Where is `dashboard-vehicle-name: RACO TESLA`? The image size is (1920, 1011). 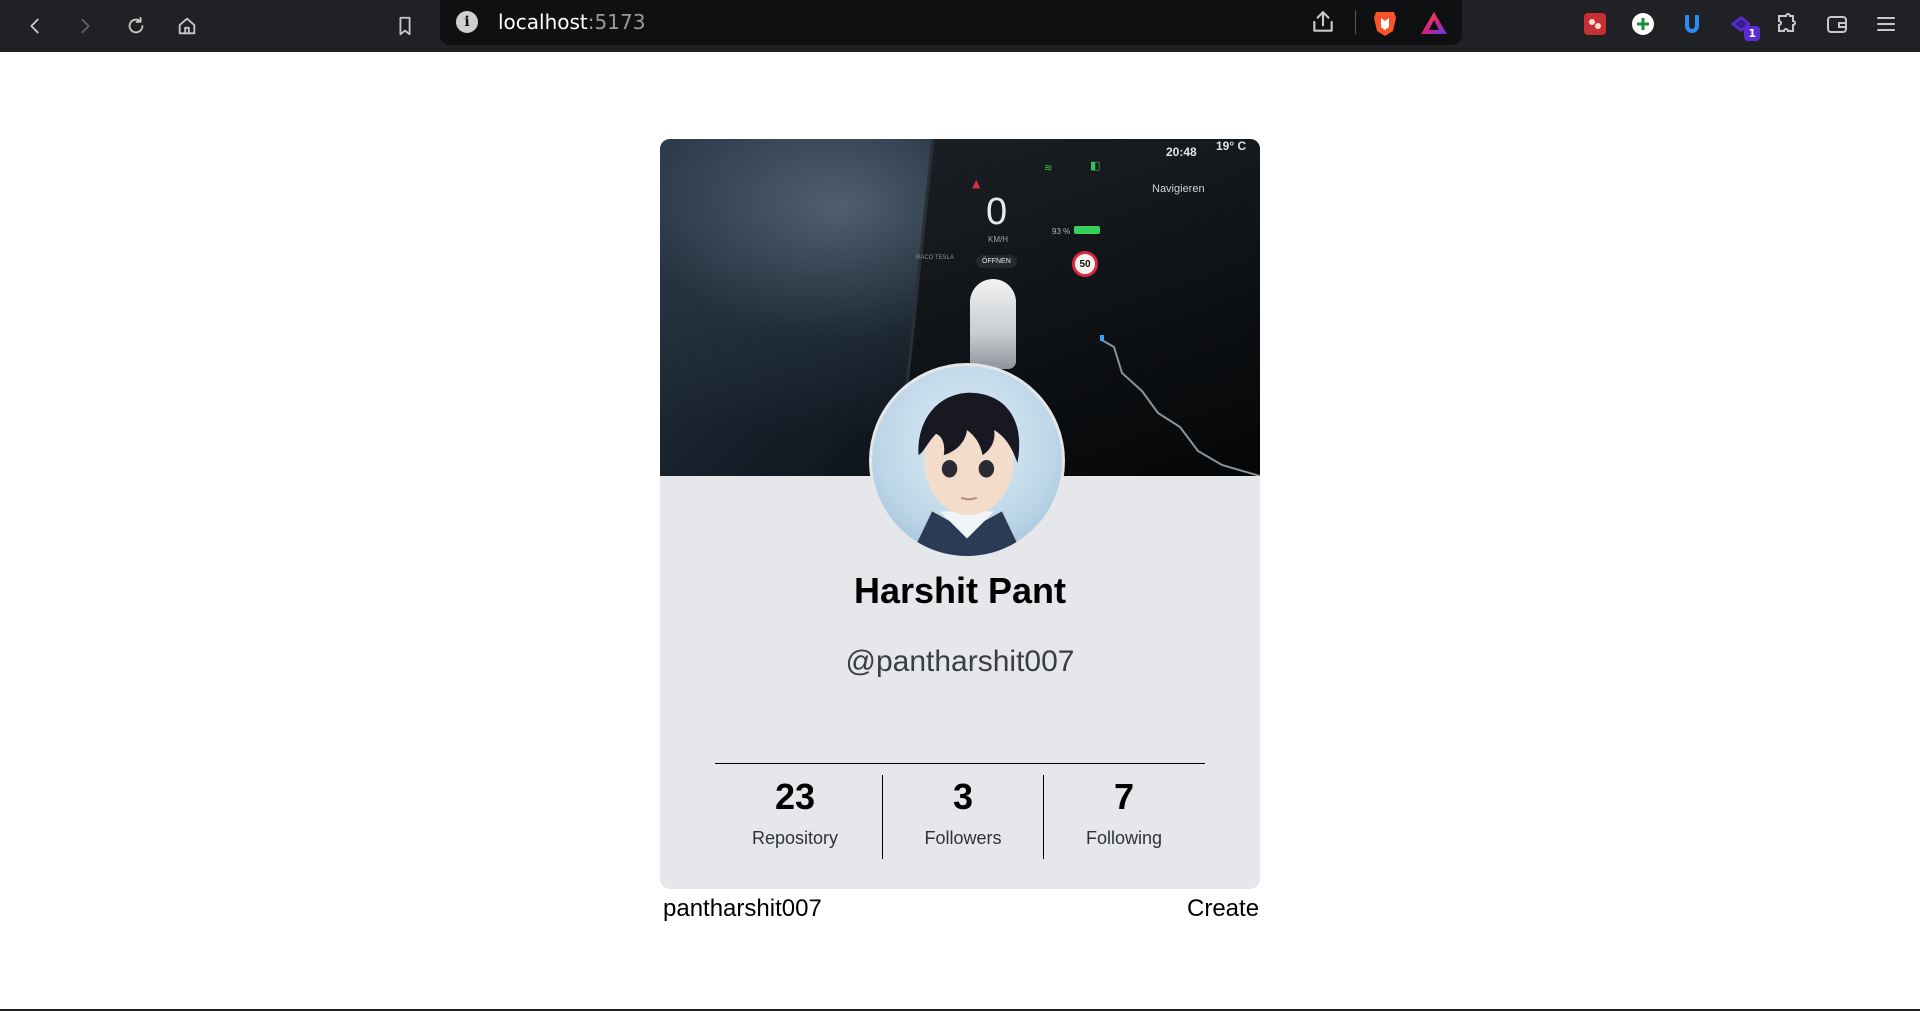 dashboard-vehicle-name: RACO TESLA is located at coordinates (935, 258).